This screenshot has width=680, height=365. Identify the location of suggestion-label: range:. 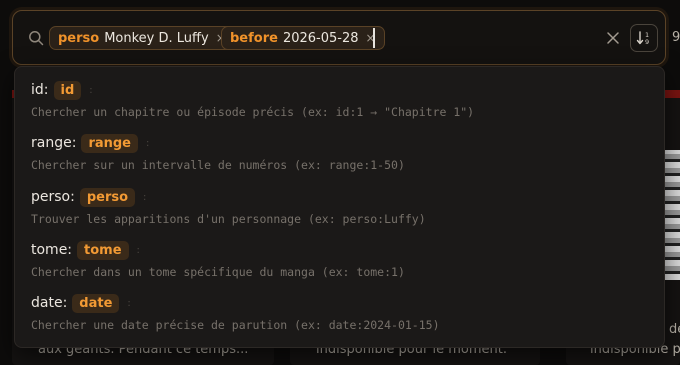
(54, 143).